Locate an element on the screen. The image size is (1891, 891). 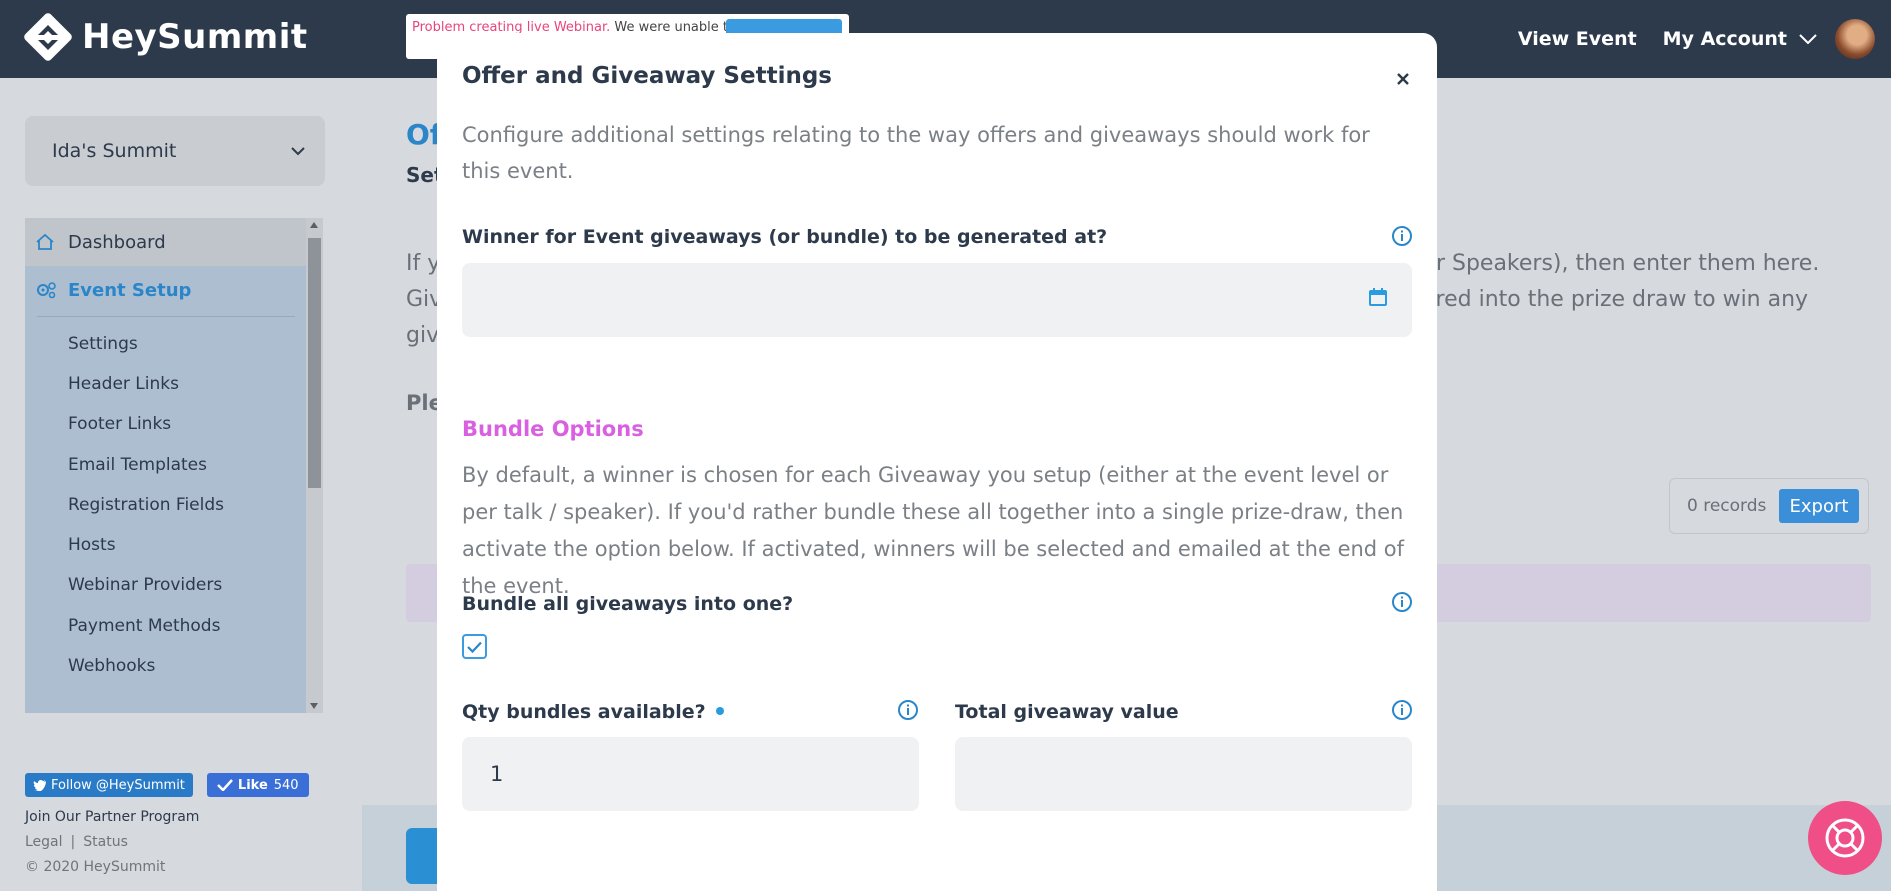
bundle-options-heading: Bundle Options is located at coordinates (553, 429).